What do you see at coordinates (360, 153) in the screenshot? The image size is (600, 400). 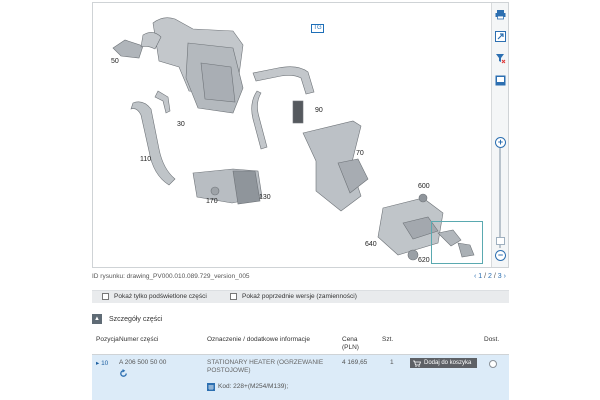 I see `callout-70: 70` at bounding box center [360, 153].